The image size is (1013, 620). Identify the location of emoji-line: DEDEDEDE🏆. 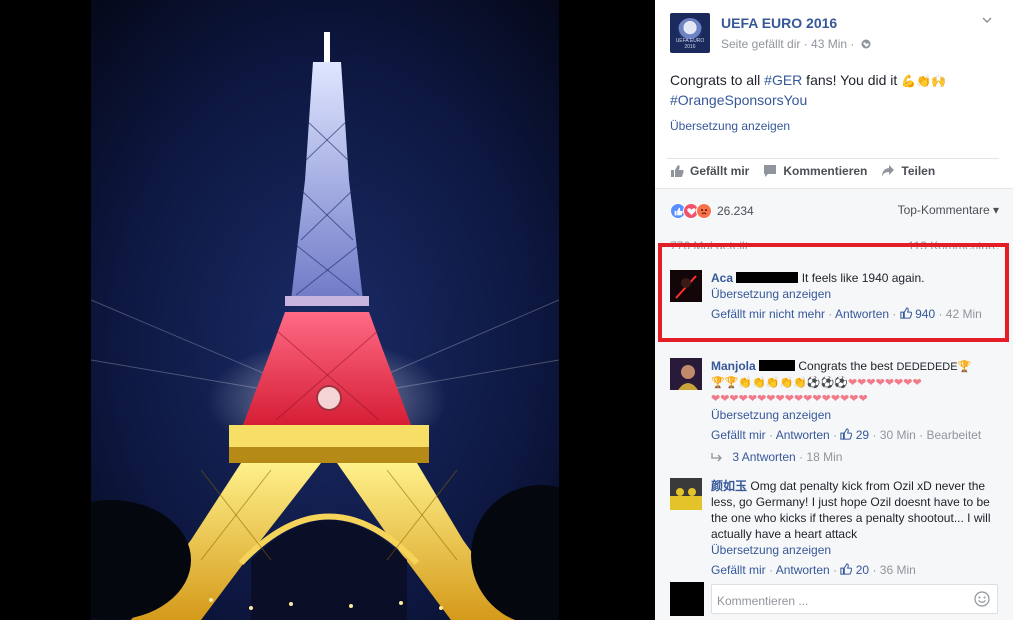
(934, 367).